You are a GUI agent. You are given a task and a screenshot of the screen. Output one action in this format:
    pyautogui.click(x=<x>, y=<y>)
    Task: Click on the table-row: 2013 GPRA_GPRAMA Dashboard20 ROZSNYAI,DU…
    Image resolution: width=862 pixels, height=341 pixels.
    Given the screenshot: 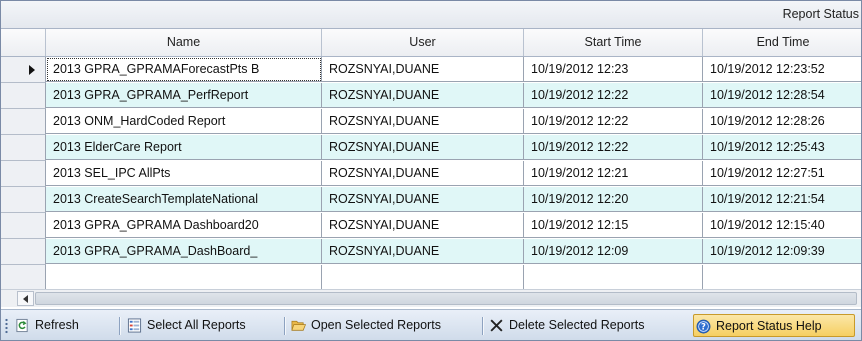 What is the action you would take?
    pyautogui.click(x=431, y=226)
    